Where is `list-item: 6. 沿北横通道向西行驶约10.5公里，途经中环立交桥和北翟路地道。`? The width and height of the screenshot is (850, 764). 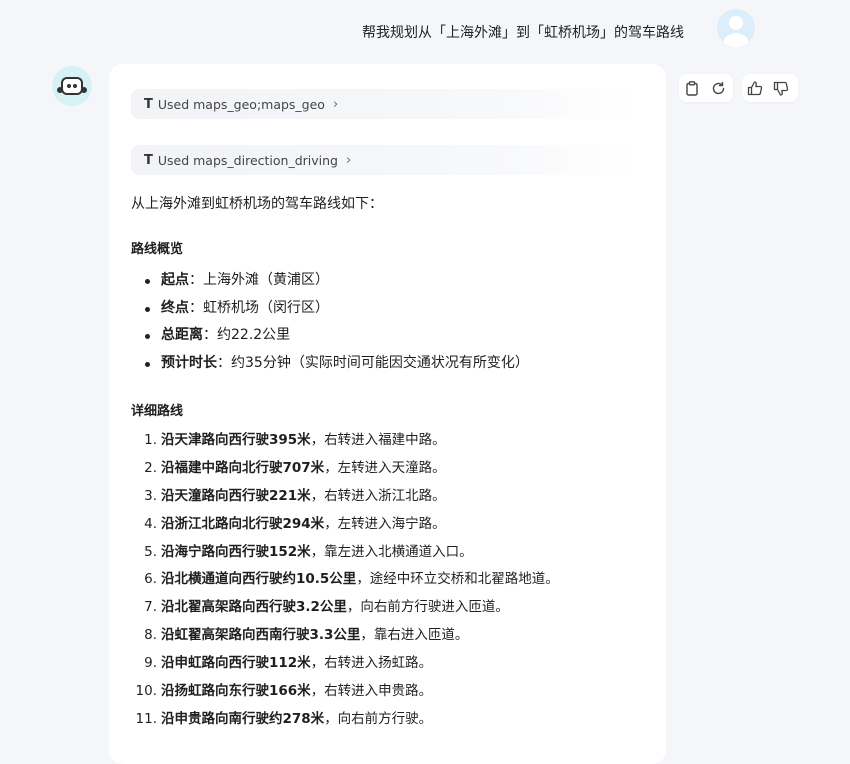
list-item: 6. 沿北横通道向西行驶约10.5公里，途经中环立交桥和北翟路地道。 is located at coordinates (351, 579).